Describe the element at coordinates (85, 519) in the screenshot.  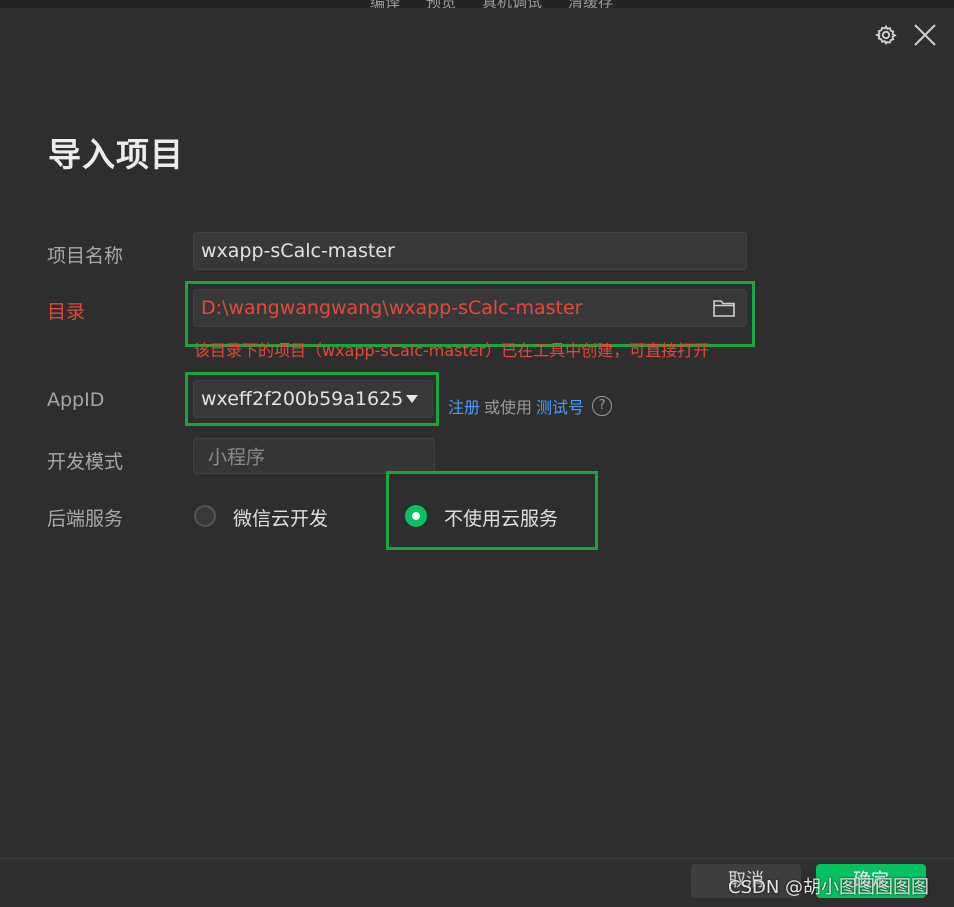
I see `backend-label: 后端服务` at that location.